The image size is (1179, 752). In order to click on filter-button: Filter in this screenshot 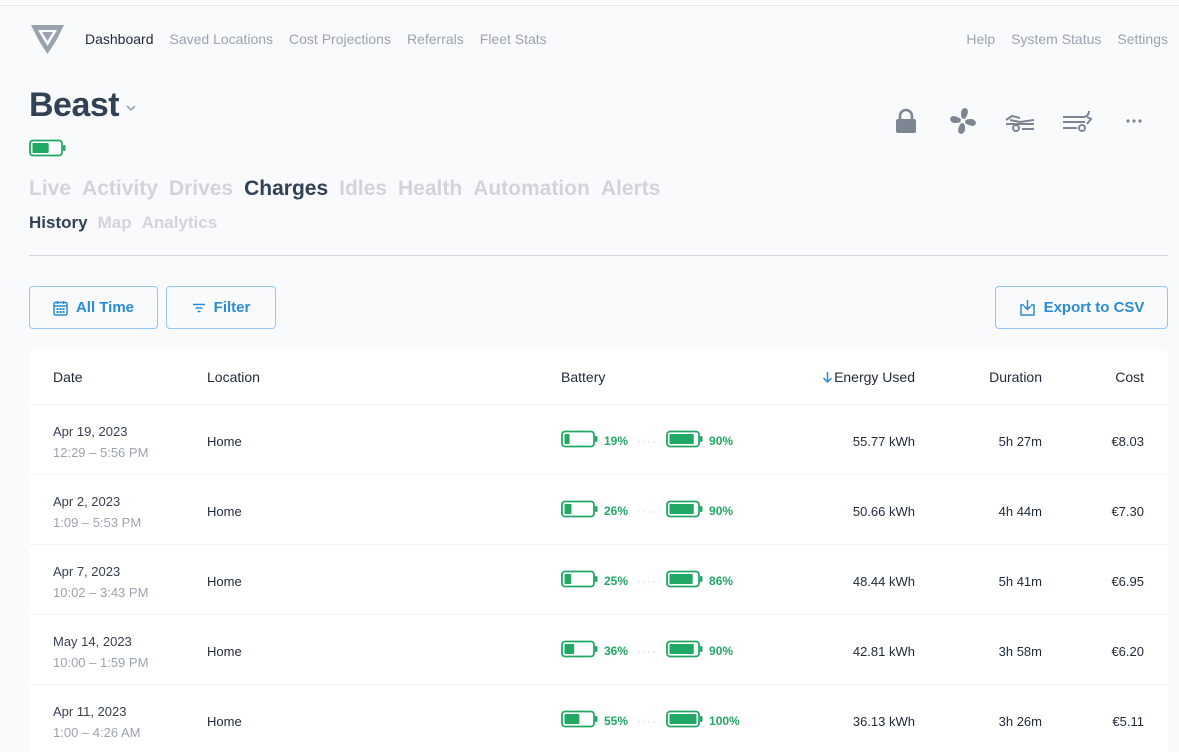, I will do `click(221, 307)`.